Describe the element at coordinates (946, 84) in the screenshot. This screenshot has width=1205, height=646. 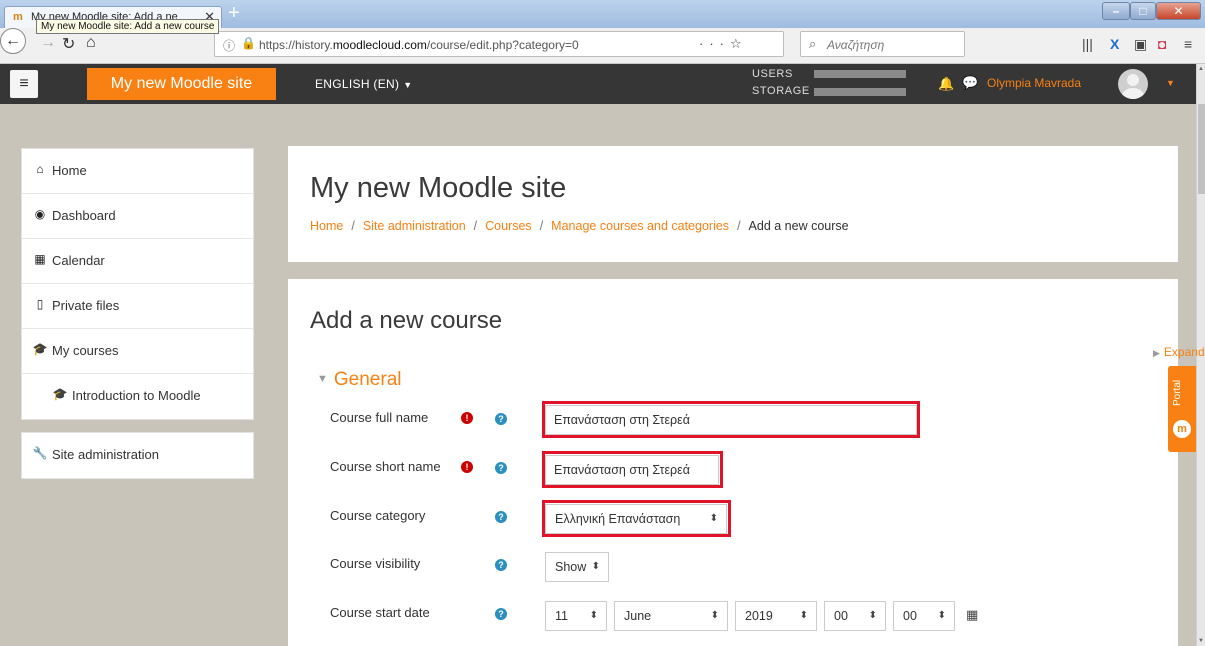
I see `notification-bell-icon: 🔔` at that location.